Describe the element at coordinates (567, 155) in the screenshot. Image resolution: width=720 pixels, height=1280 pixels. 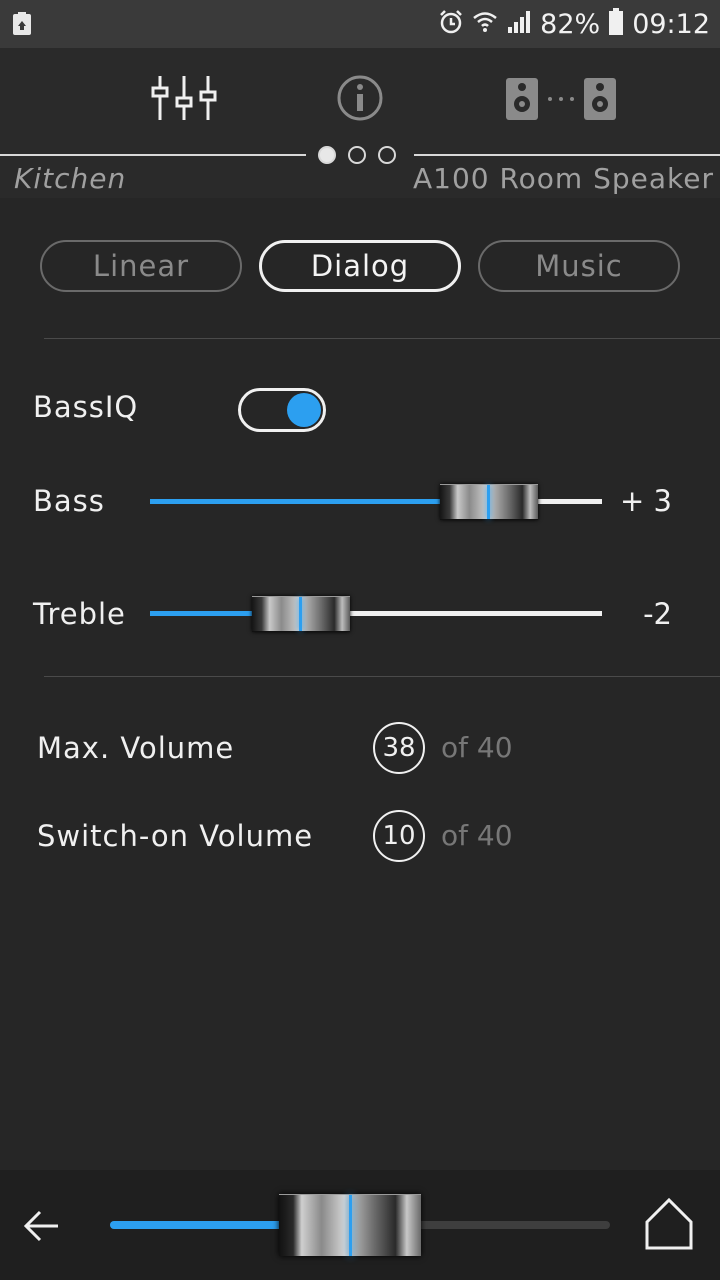
I see `header-divider-right` at that location.